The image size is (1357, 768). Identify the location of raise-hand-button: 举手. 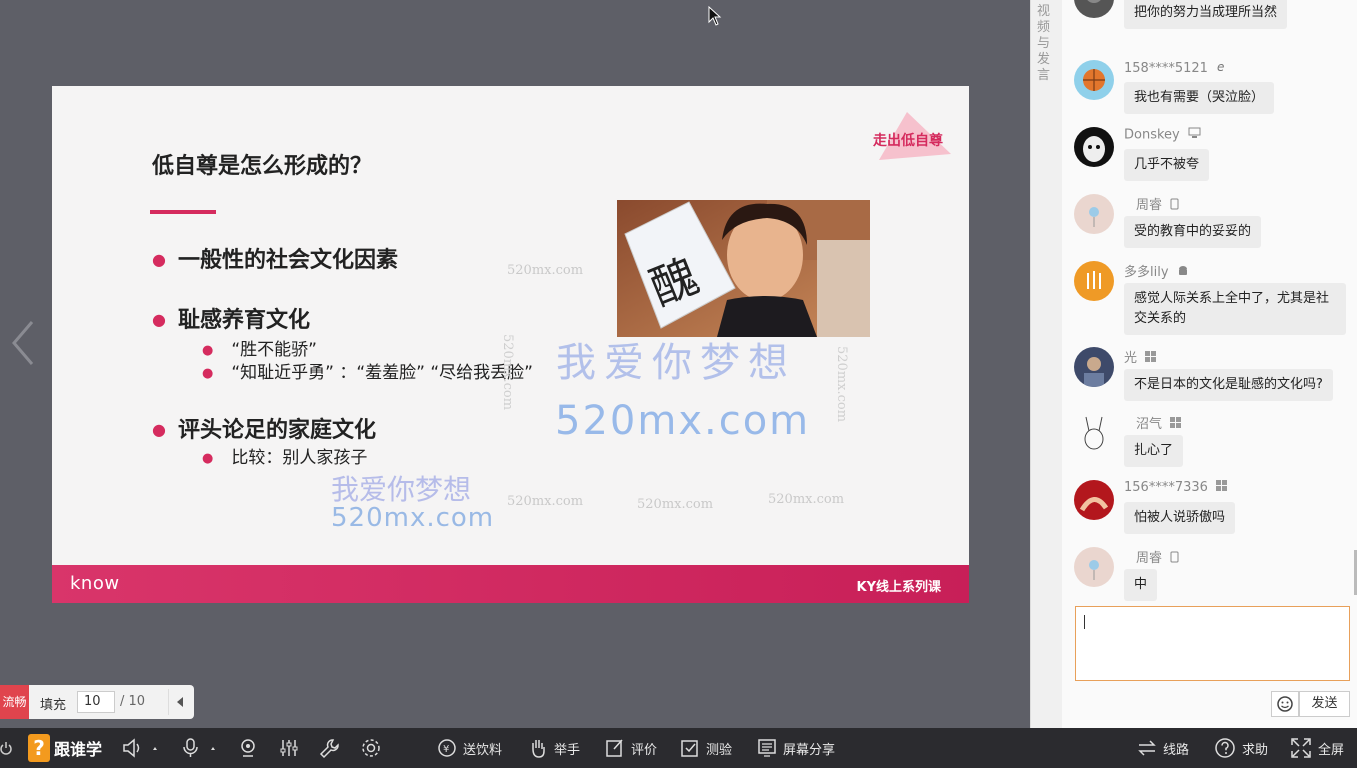
(554, 748).